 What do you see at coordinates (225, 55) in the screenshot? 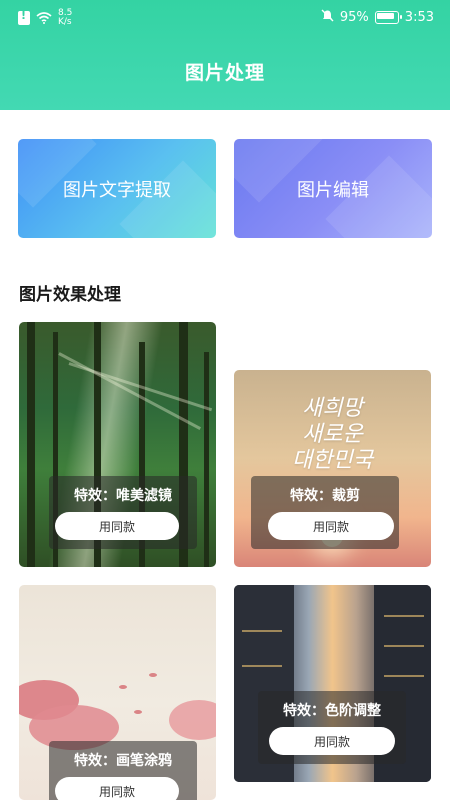
I see `app-header: 8.5 K/s 95% 3:53 图片处理` at bounding box center [225, 55].